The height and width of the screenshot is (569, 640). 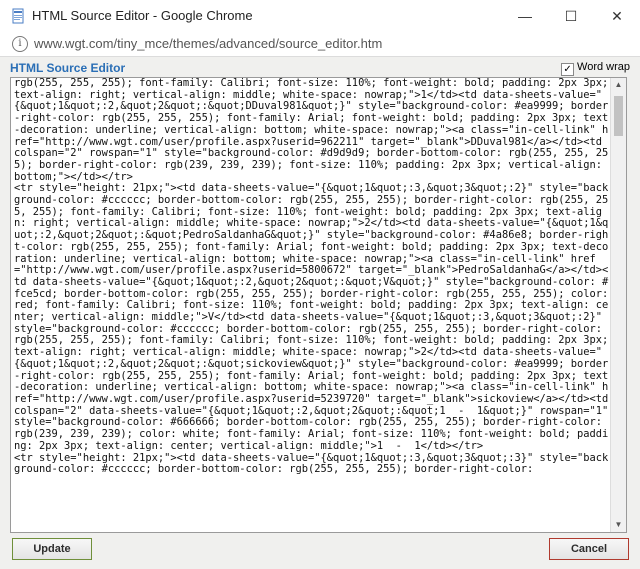 I want to click on title-bar: HTML Source Editor - Google Chrome — ☐ ✕, so click(x=320, y=16).